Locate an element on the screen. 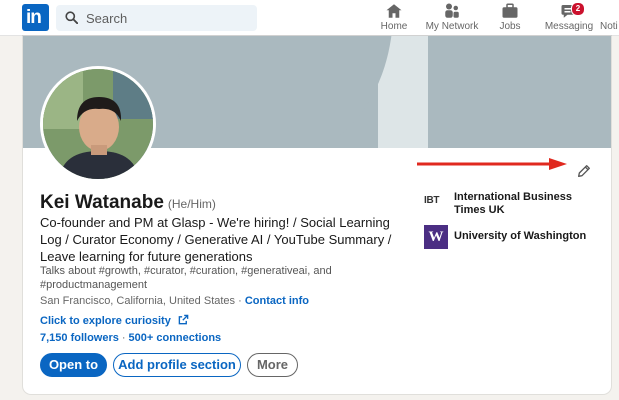 This screenshot has width=619, height=400. open-to-button: Open to is located at coordinates (73, 365).